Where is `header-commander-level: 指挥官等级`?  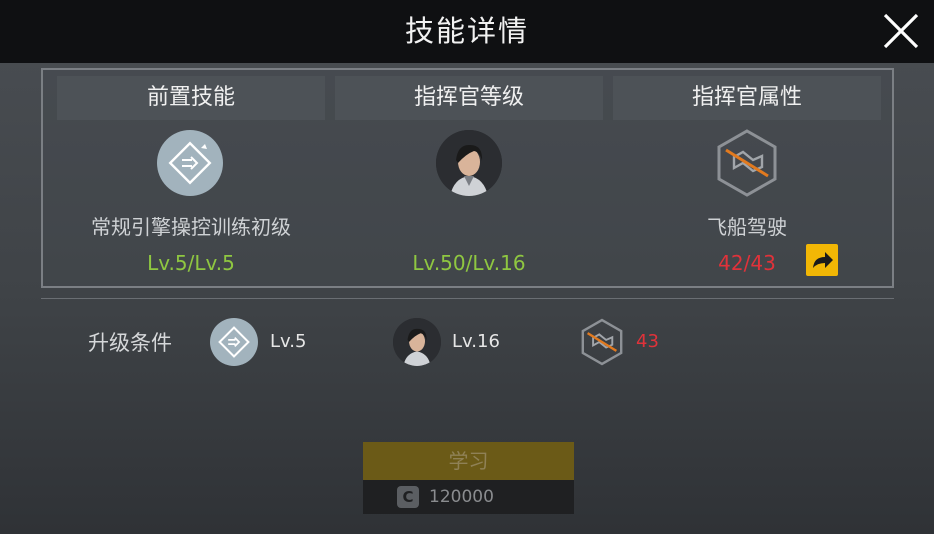
header-commander-level: 指挥官等级 is located at coordinates (469, 98).